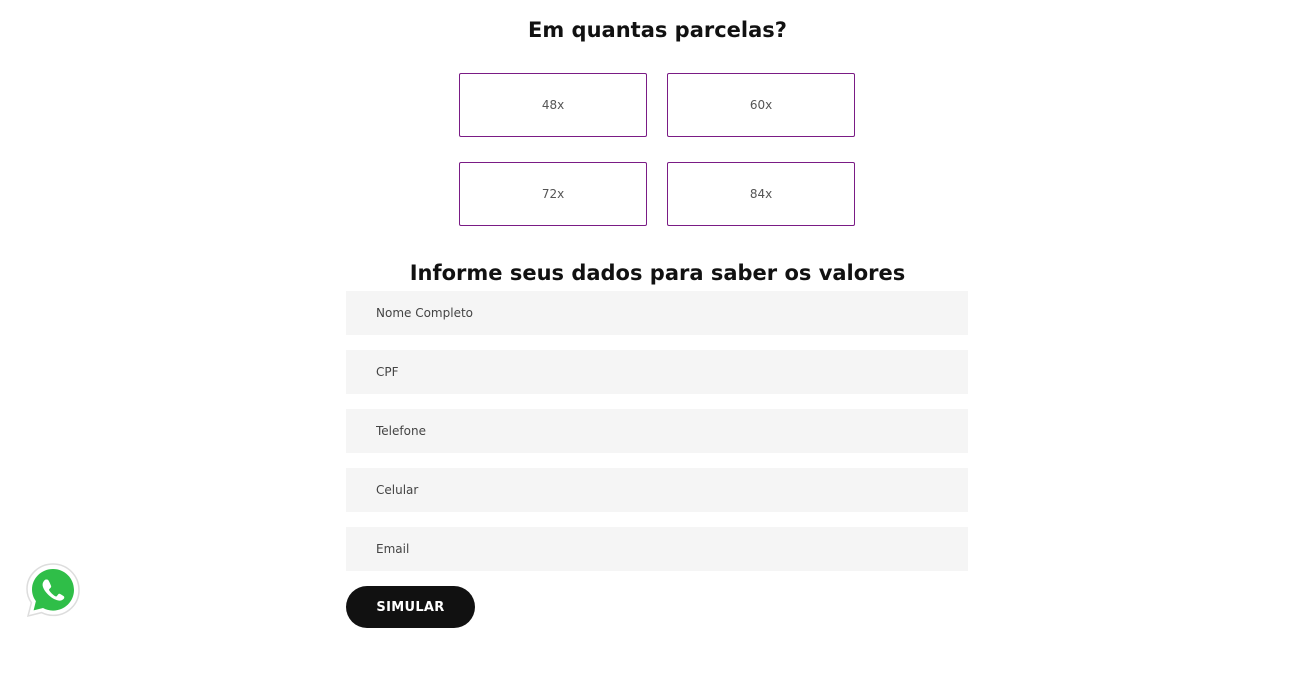 Image resolution: width=1315 pixels, height=682 pixels. What do you see at coordinates (410, 607) in the screenshot?
I see `simulate-button: SIMULAR` at bounding box center [410, 607].